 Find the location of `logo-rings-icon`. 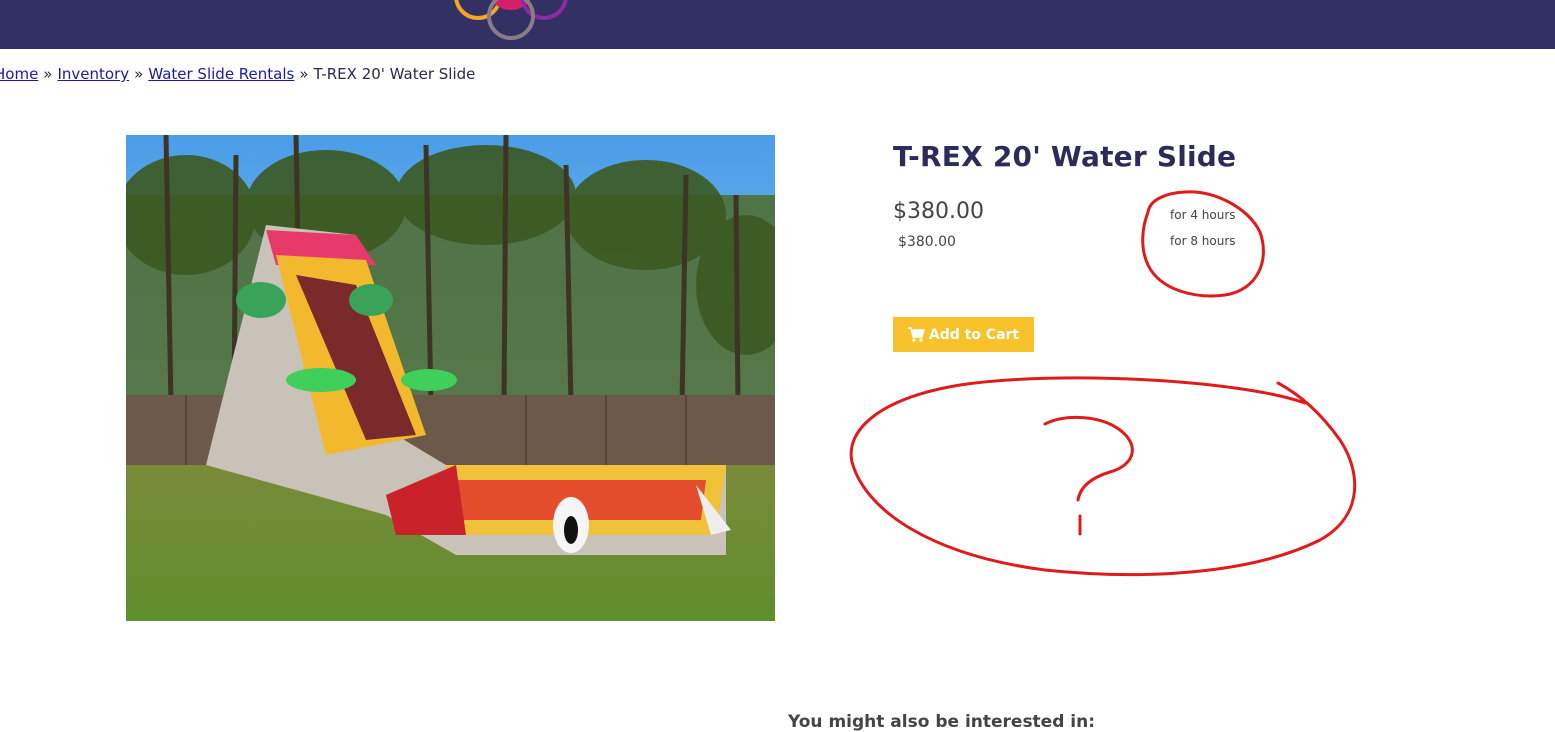

logo-rings-icon is located at coordinates (511, 21).